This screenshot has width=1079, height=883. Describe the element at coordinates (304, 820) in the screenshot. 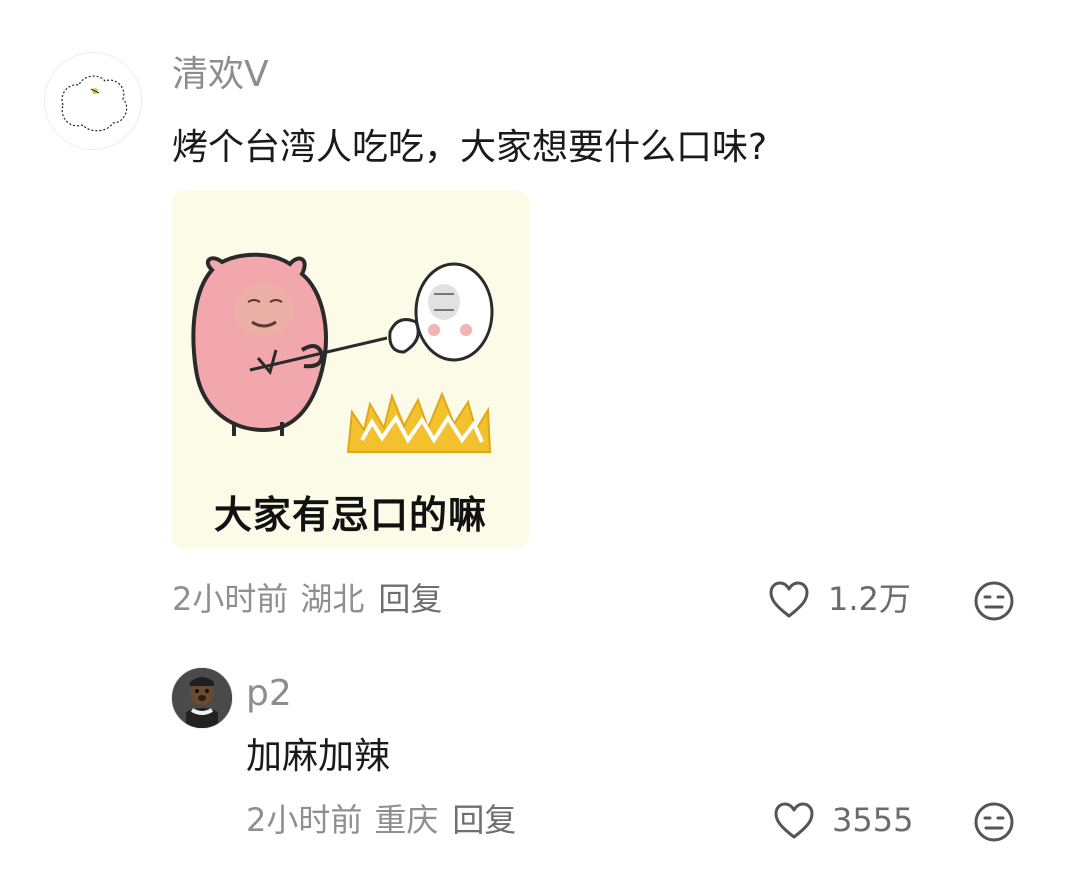

I see `reply-time: 2小时前` at that location.